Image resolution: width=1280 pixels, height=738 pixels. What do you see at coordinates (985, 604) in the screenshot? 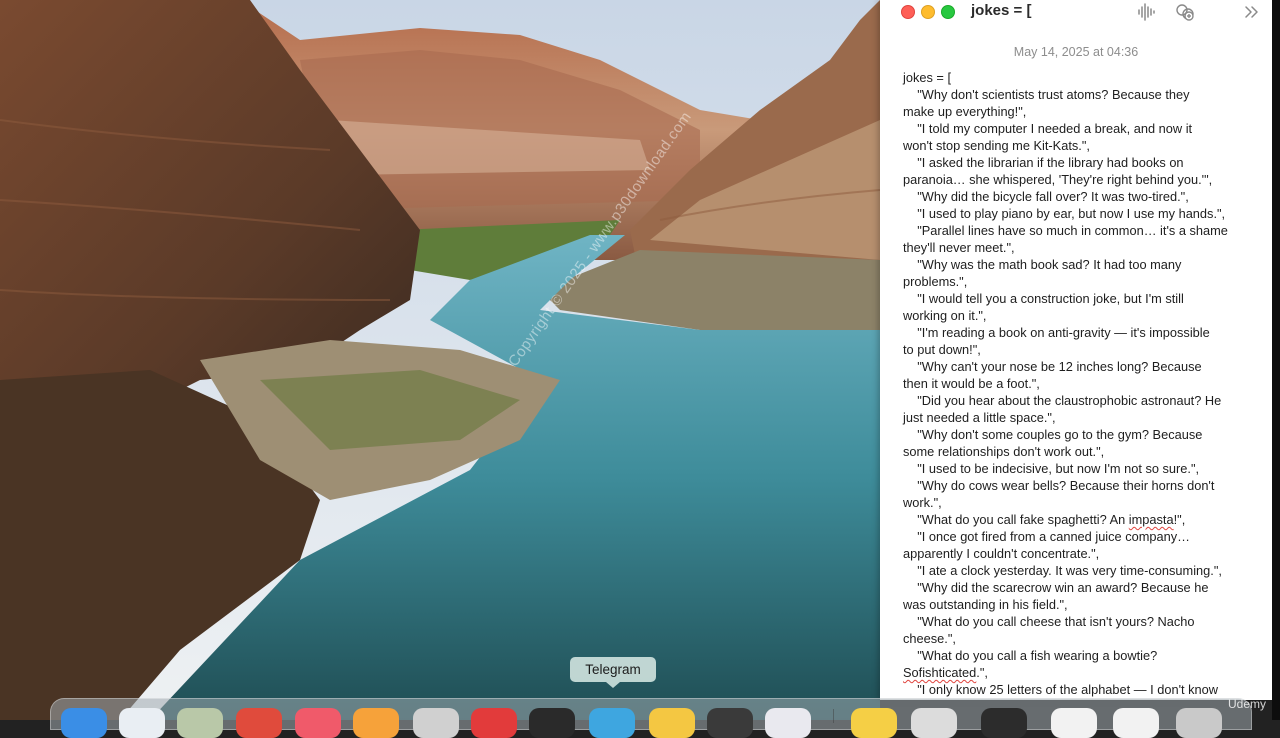
I see `note-line: was outstanding in his field.",` at bounding box center [985, 604].